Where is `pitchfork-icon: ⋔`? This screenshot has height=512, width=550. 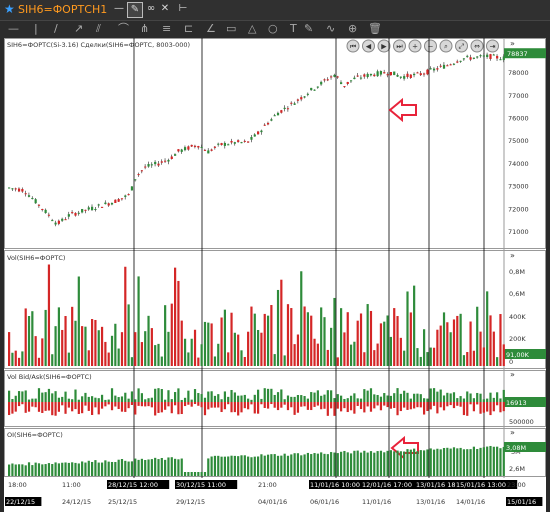
pitchfork-icon: ⋔ is located at coordinates (144, 29).